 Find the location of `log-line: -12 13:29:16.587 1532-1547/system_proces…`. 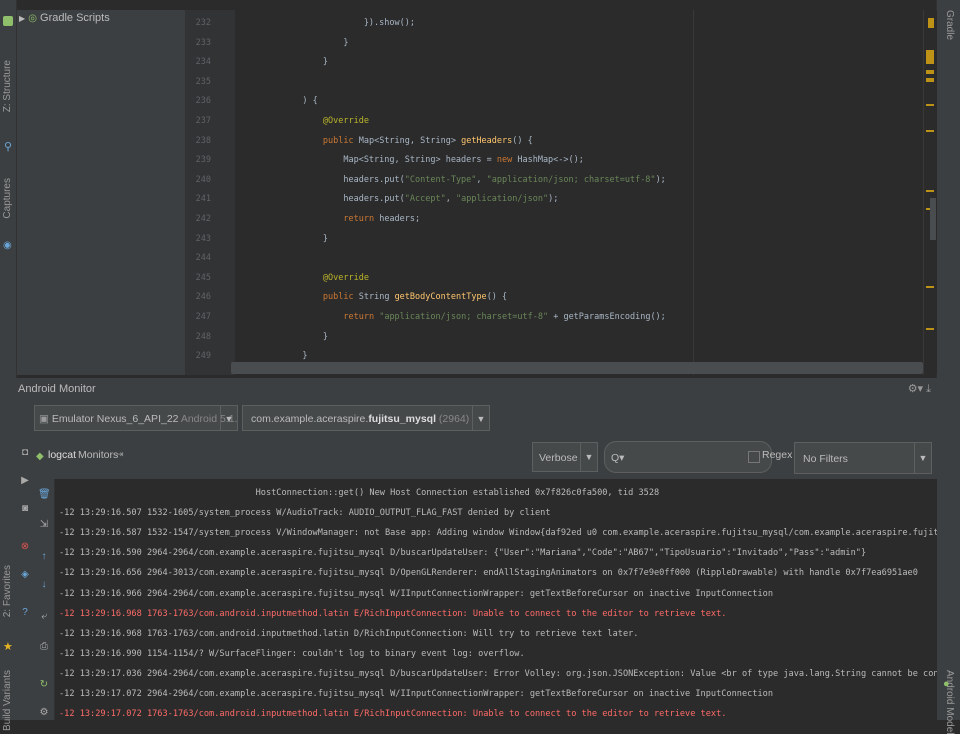

log-line: -12 13:29:16.587 1532-1547/system_proces… is located at coordinates (498, 533).